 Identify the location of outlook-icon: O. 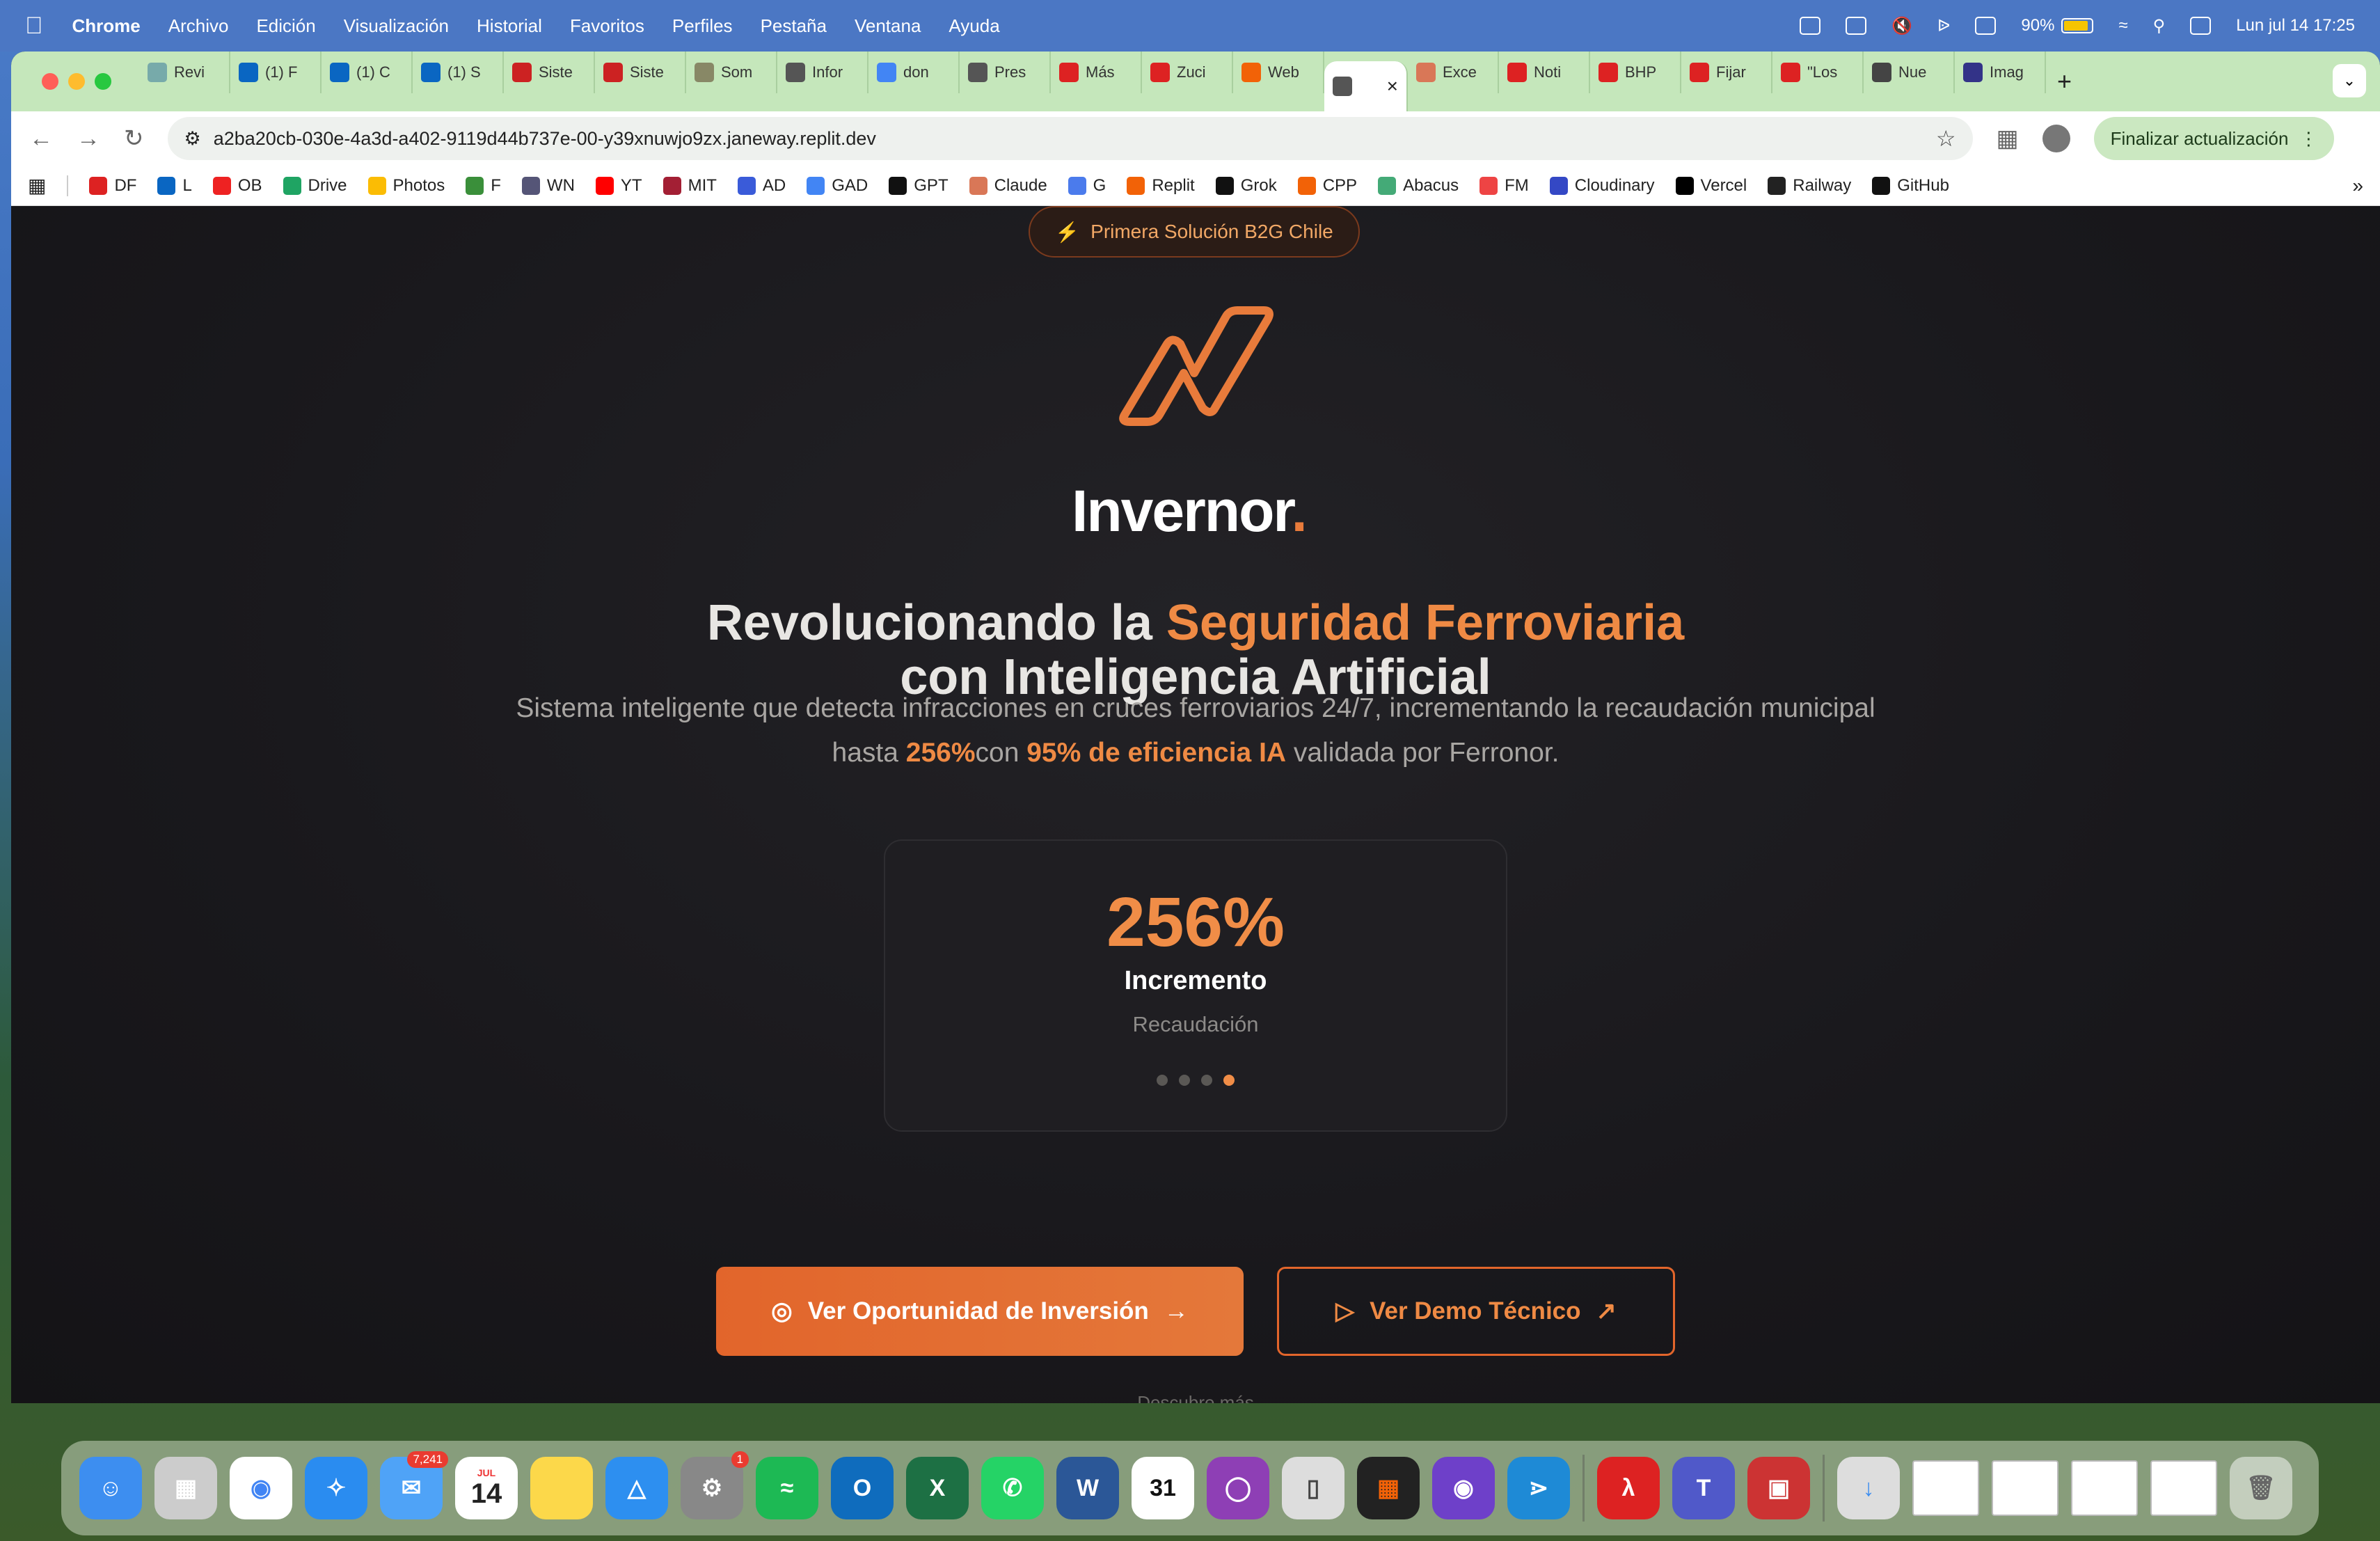
(862, 1488).